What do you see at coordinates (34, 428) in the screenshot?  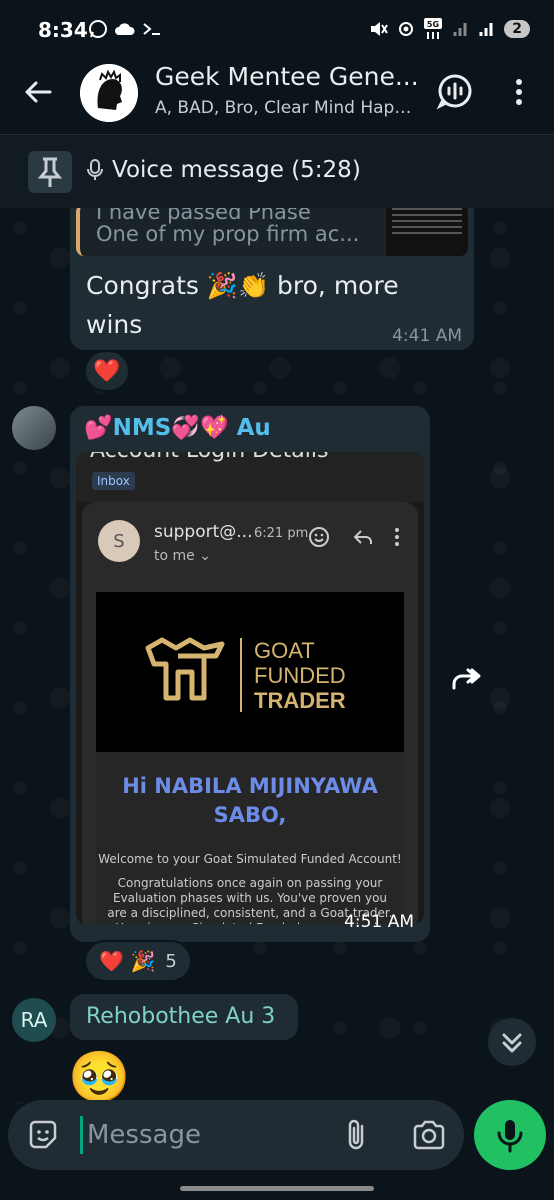 I see `sender-avatar` at bounding box center [34, 428].